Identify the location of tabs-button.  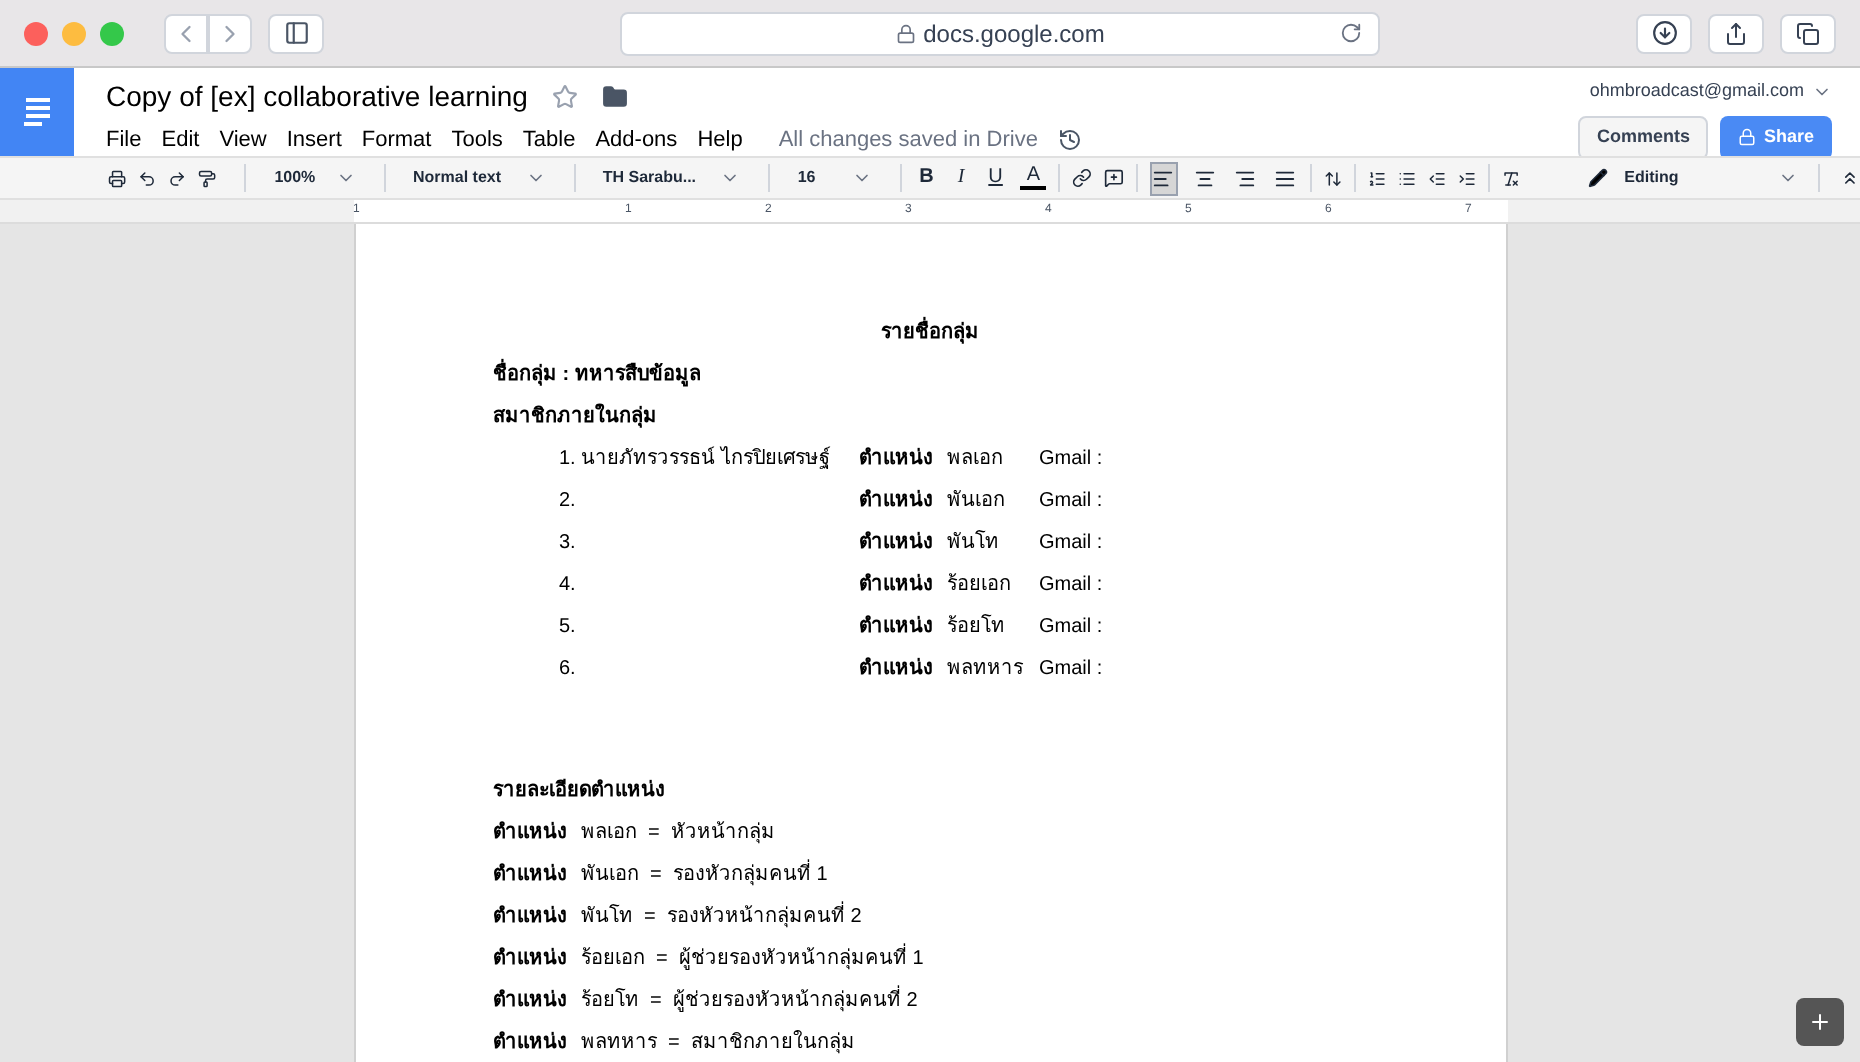
(1808, 33).